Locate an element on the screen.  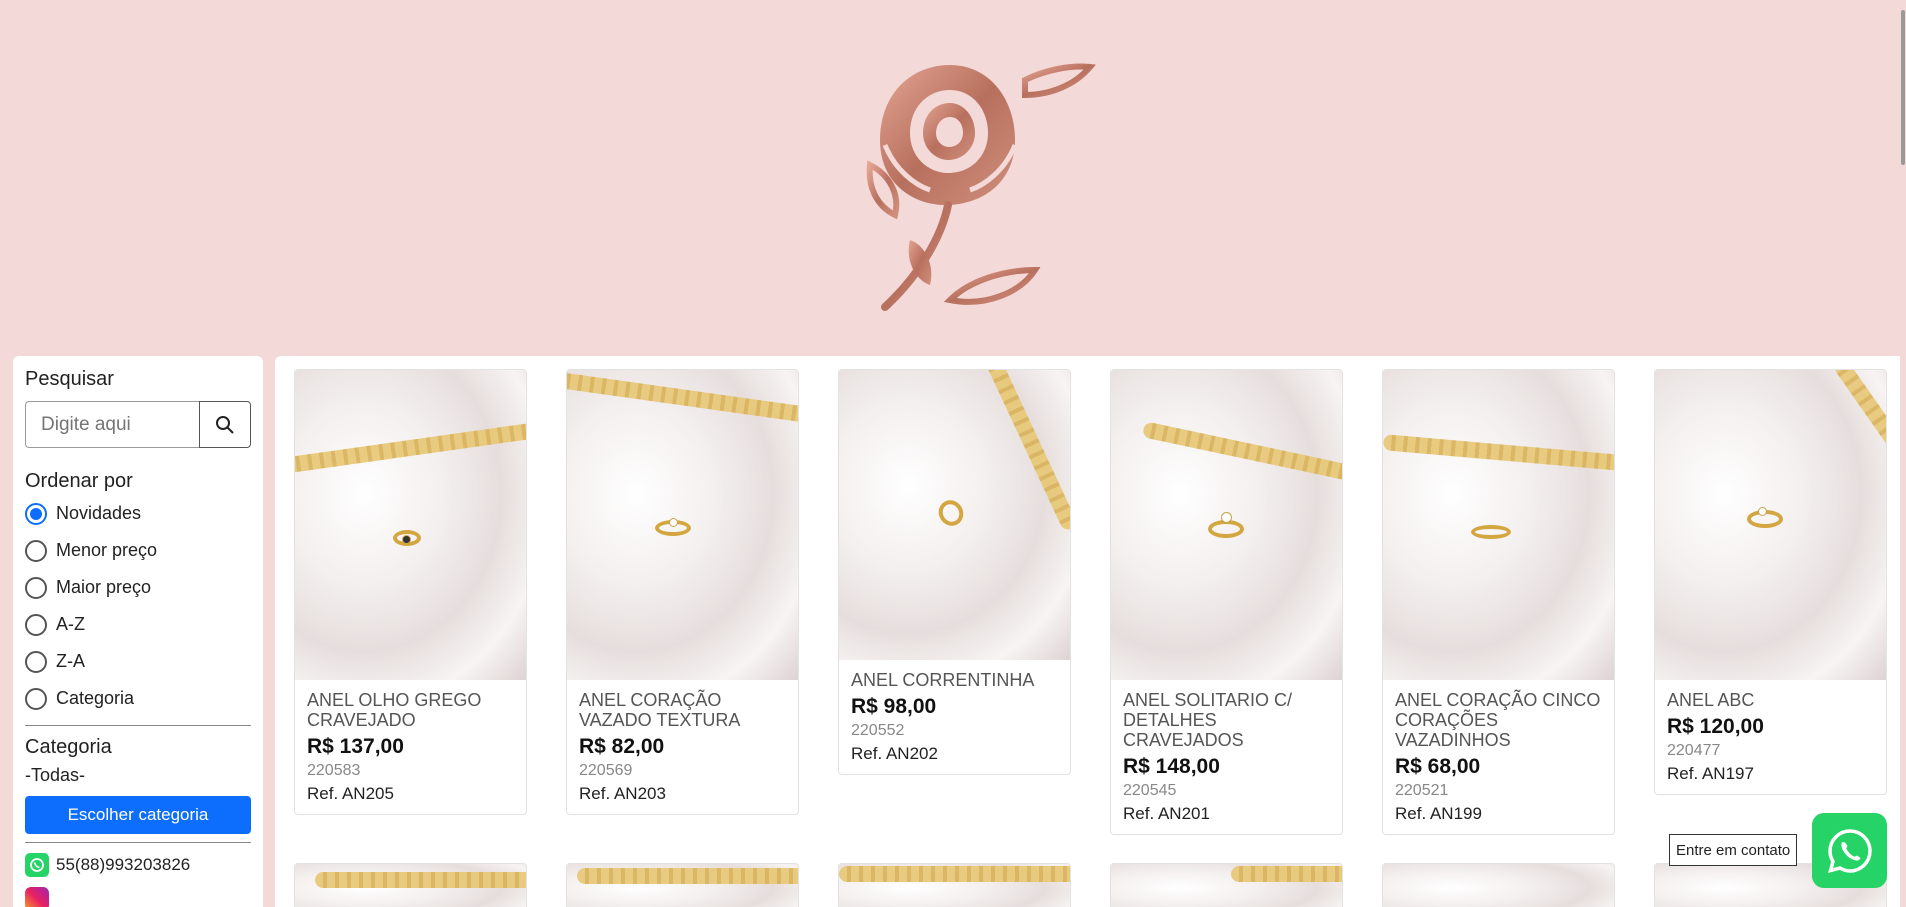
product-name: ANEL ABC is located at coordinates (1770, 700).